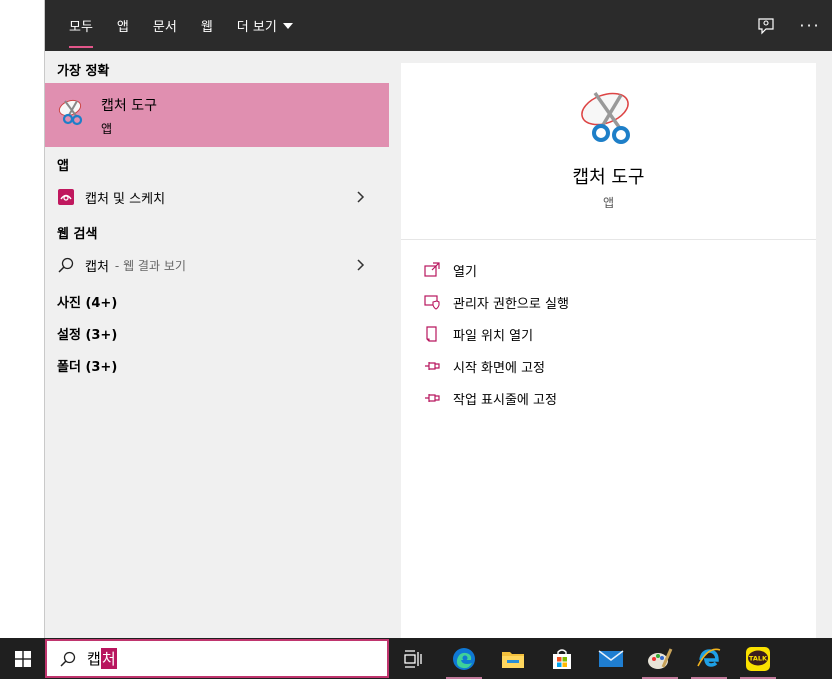 The image size is (832, 679). What do you see at coordinates (125, 199) in the screenshot?
I see `result-snip-sketch-label: 캡처 및 스케치` at bounding box center [125, 199].